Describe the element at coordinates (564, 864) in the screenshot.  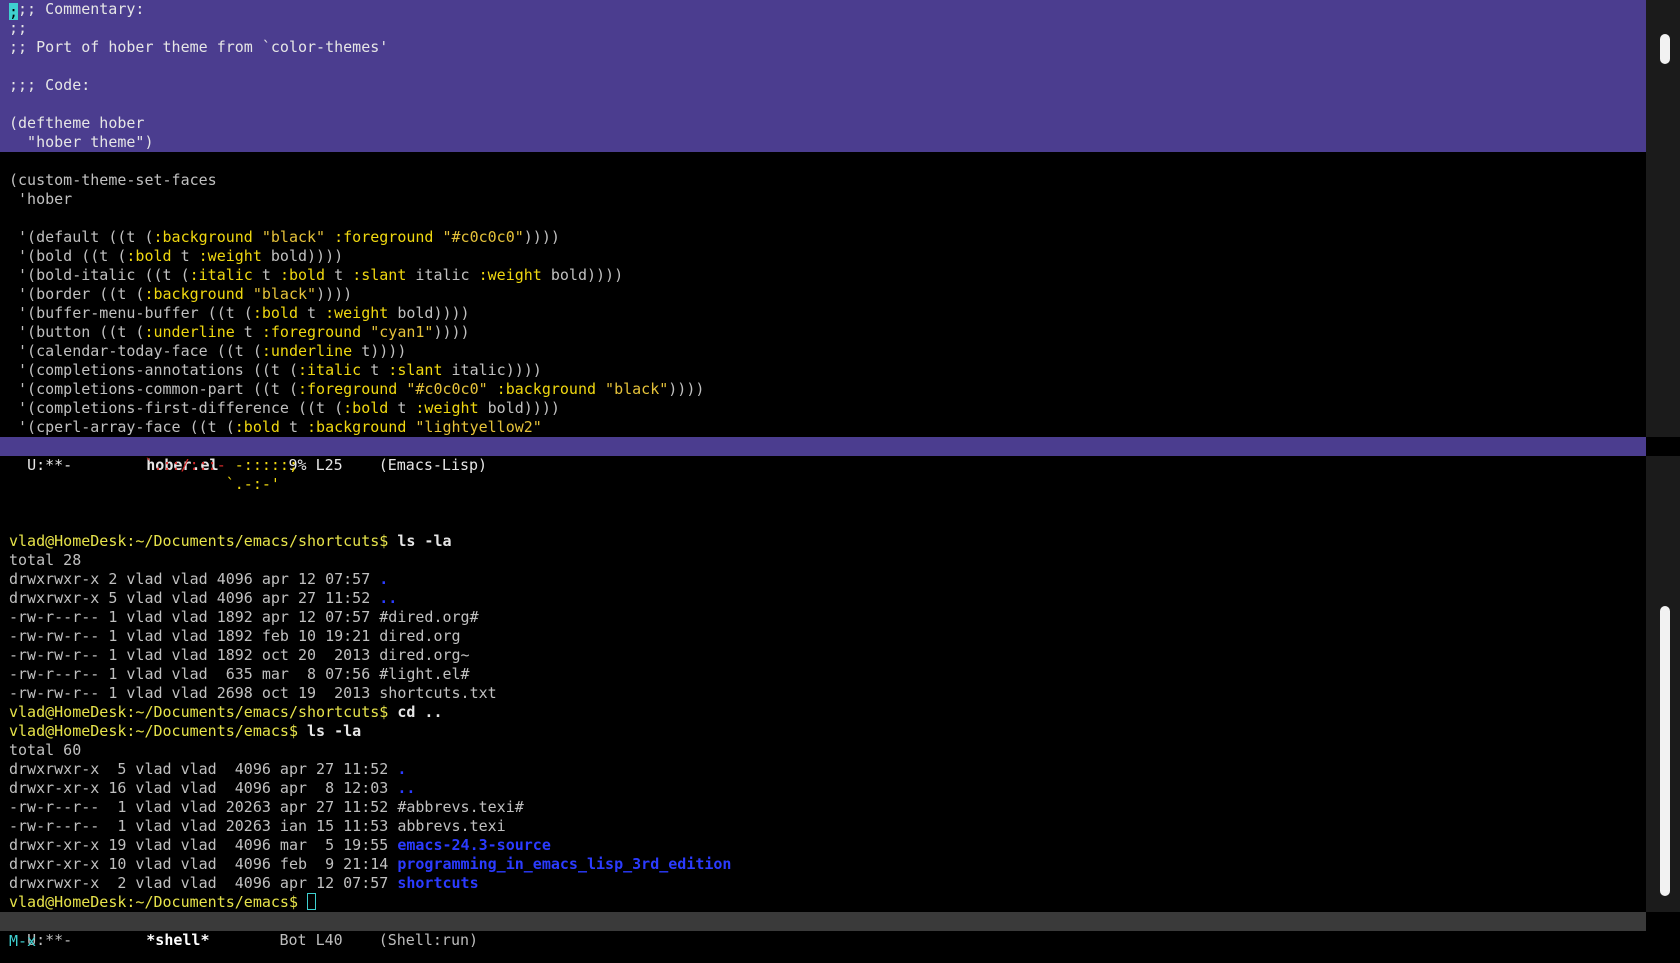
I see `directory-name: programming_in_emacs_lisp_3rd_edition` at that location.